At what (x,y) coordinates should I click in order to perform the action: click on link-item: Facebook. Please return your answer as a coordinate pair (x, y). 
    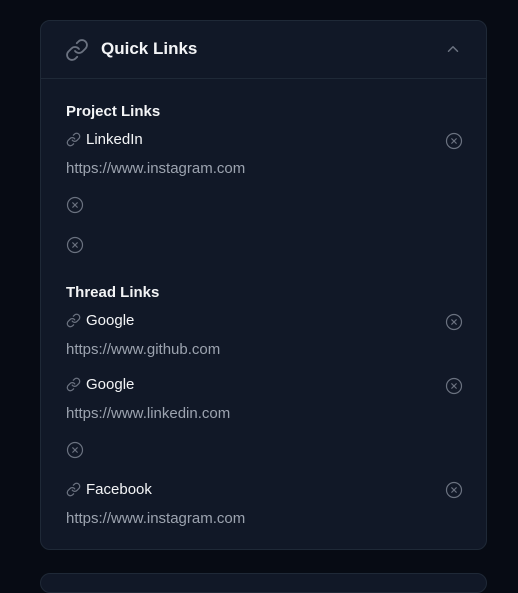
    Looking at the image, I should click on (109, 489).